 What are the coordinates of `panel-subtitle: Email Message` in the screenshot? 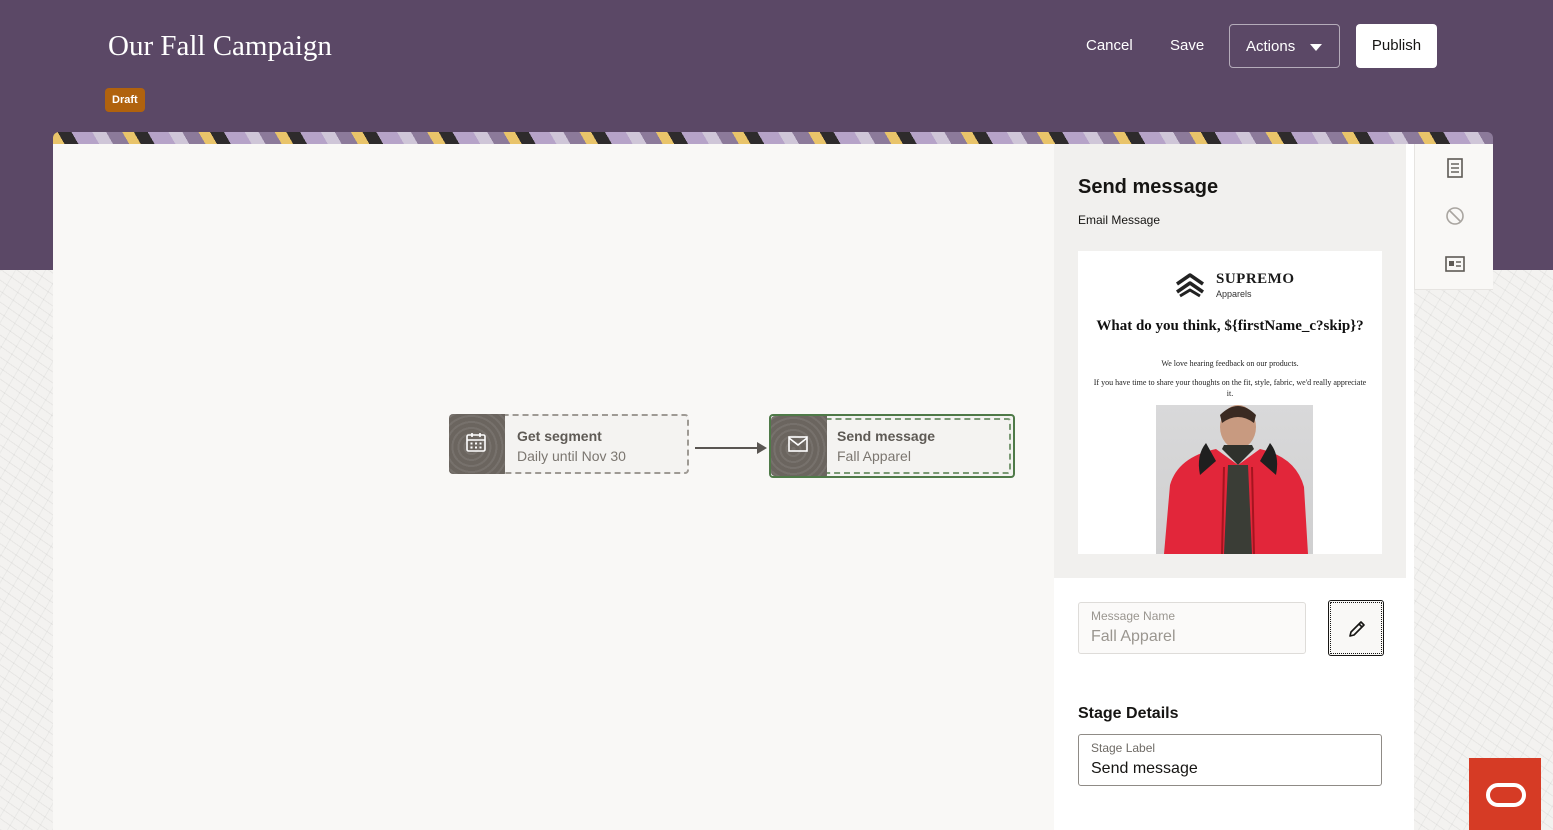 It's located at (1119, 220).